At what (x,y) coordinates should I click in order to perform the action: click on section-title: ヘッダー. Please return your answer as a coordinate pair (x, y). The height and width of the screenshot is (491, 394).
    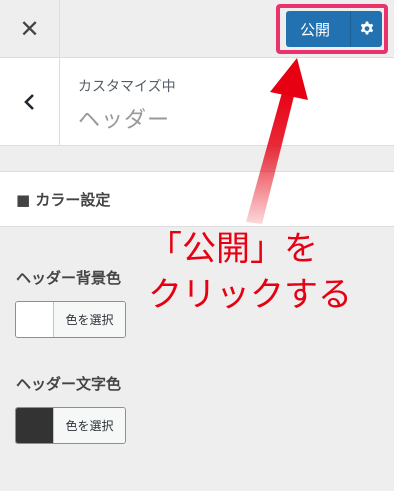
    Looking at the image, I should click on (124, 120).